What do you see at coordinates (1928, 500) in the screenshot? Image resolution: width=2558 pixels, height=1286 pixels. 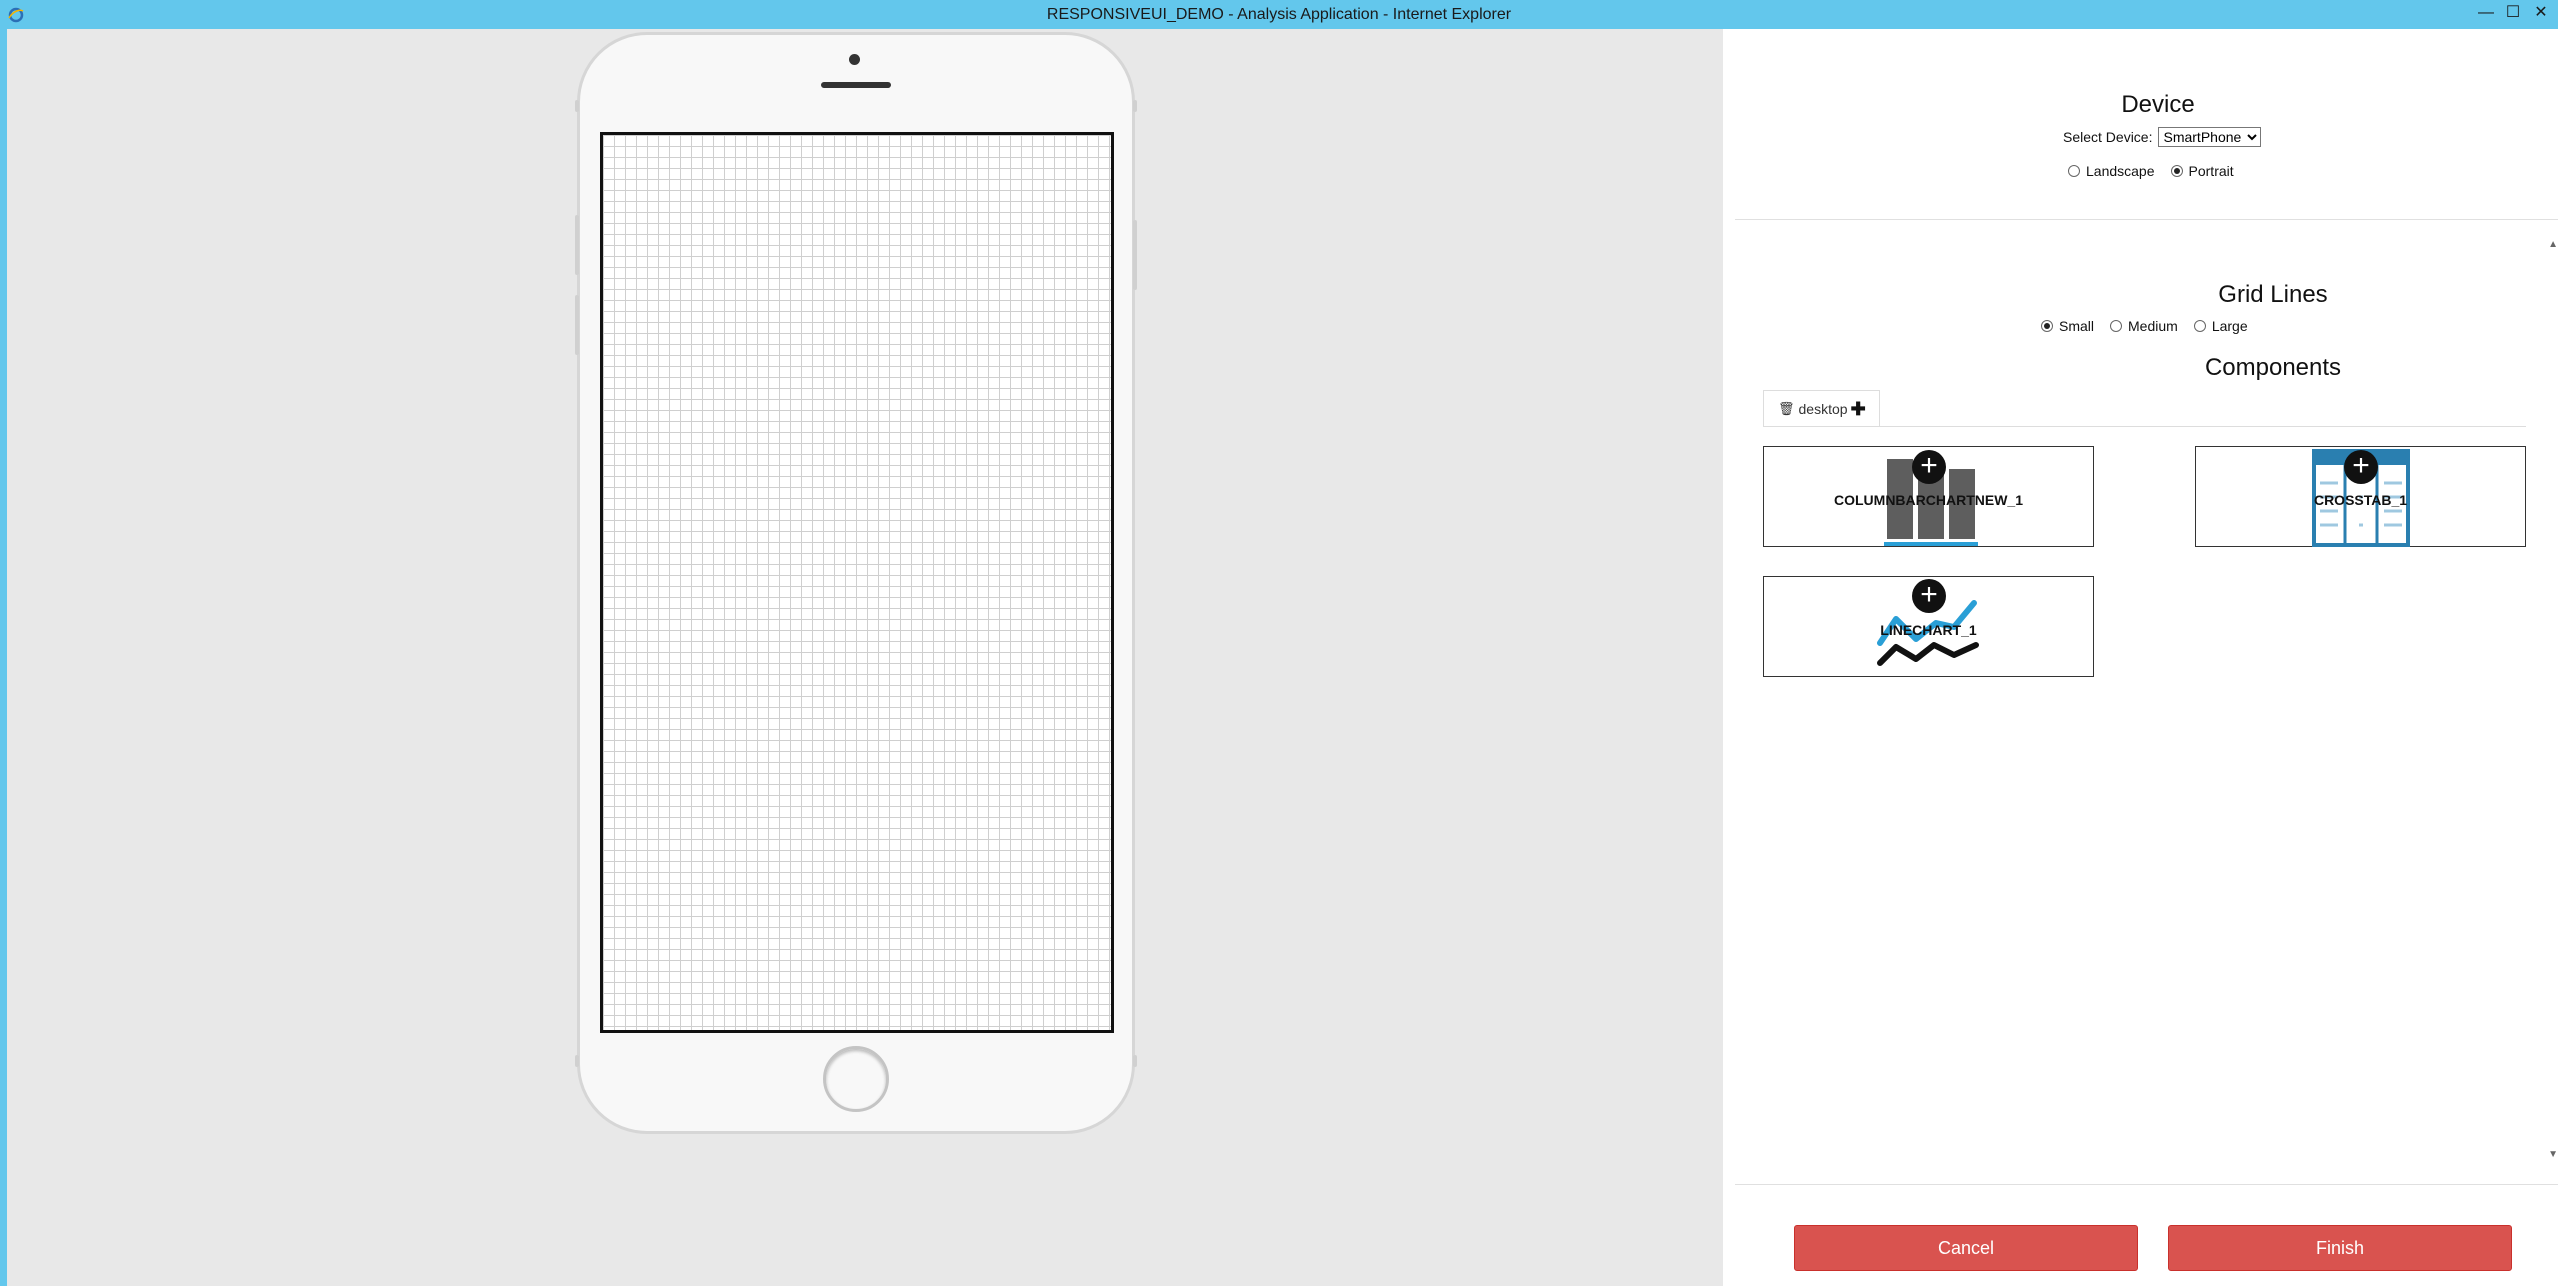 I see `component-label: COLUMNBARCHARTNEW_1` at bounding box center [1928, 500].